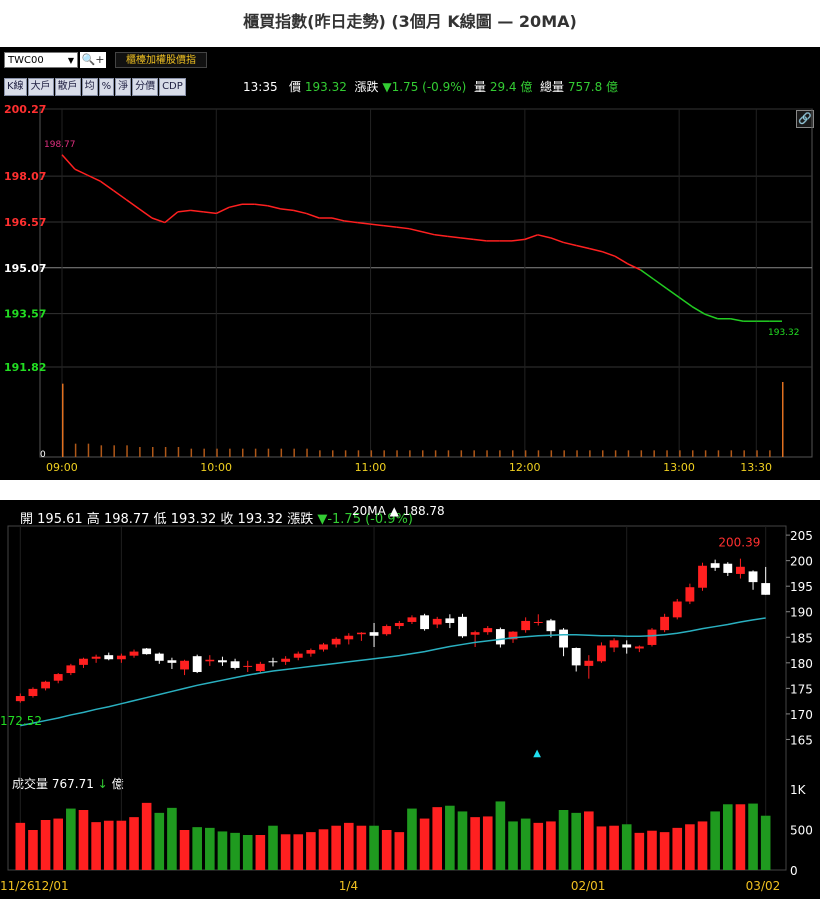 This screenshot has width=820, height=899. What do you see at coordinates (25, 314) in the screenshot?
I see `intraday-ytick-label: 193.57` at bounding box center [25, 314].